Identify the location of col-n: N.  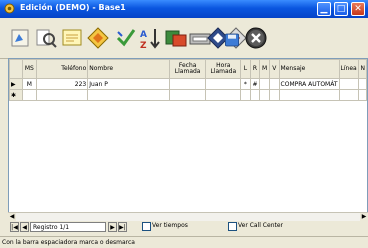
(362, 69).